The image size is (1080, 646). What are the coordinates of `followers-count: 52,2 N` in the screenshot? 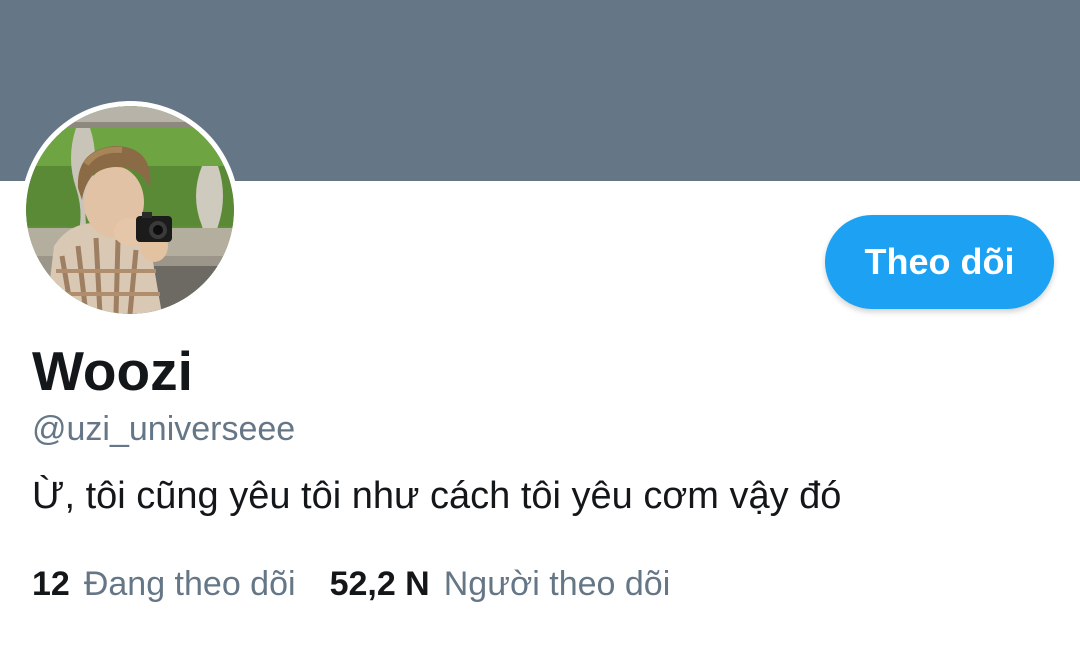 It's located at (379, 584).